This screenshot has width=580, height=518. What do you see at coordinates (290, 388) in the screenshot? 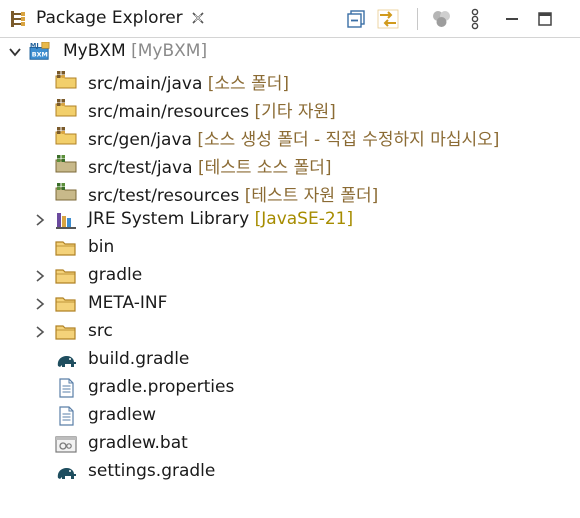
I see `tree-item-file: gradle.properties` at bounding box center [290, 388].